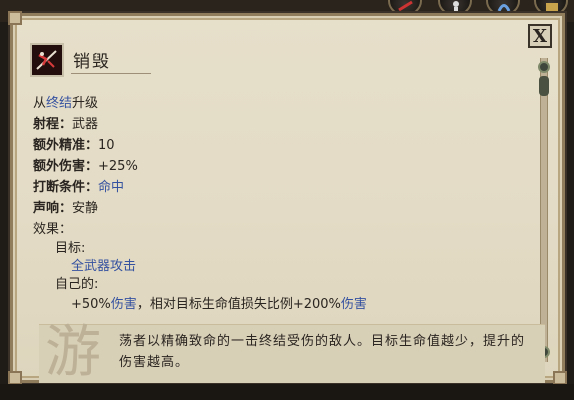 The image size is (574, 400). Describe the element at coordinates (544, 86) in the screenshot. I see `scrollbar-thumb` at that location.